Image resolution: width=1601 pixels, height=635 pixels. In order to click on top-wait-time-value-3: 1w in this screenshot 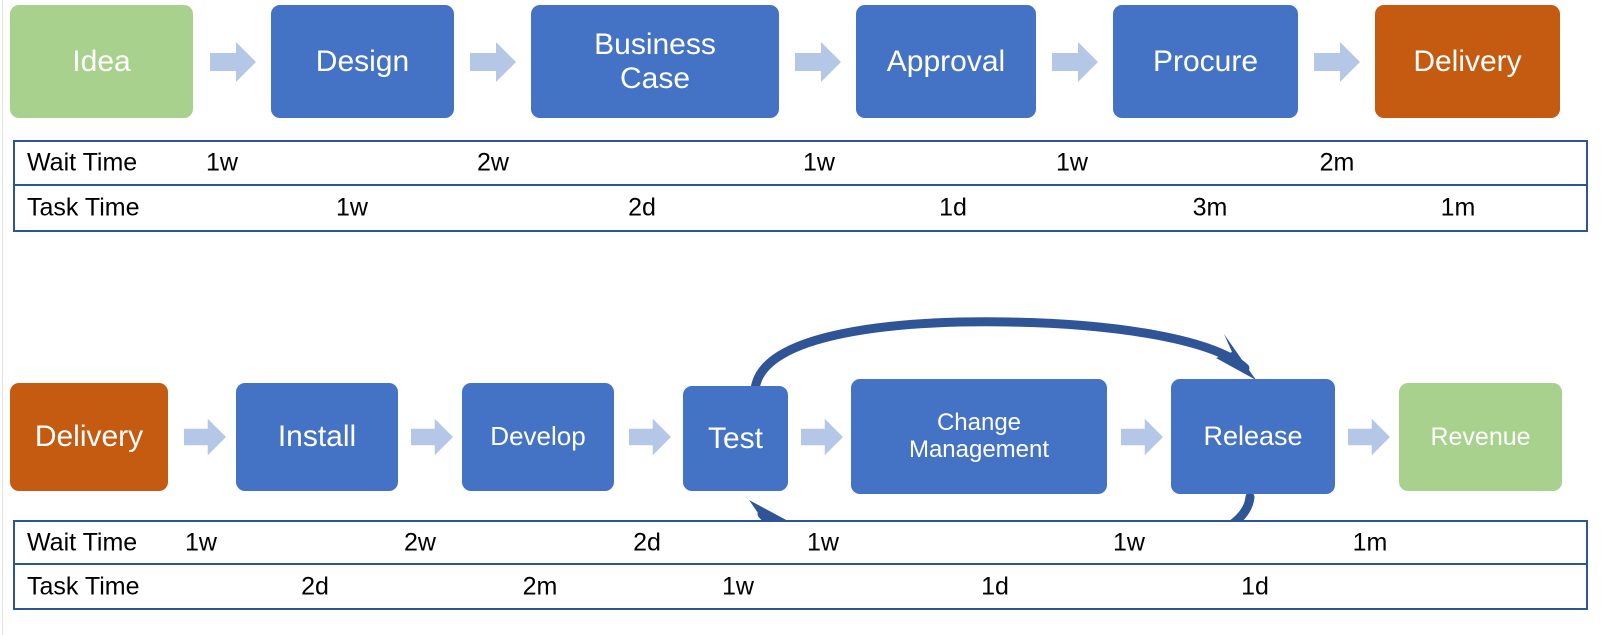, I will do `click(819, 162)`.